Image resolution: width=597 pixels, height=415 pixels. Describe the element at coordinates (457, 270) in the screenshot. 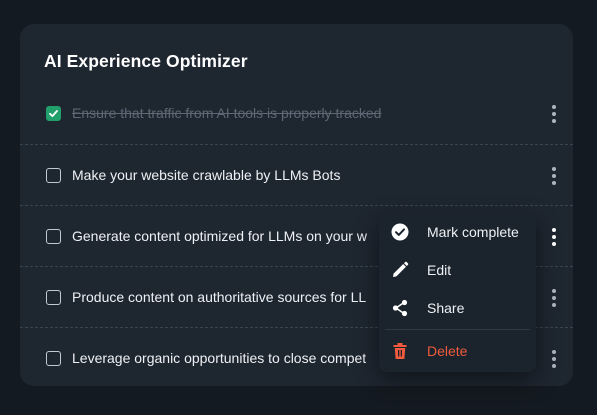

I see `menu-item-edit: Edit` at that location.